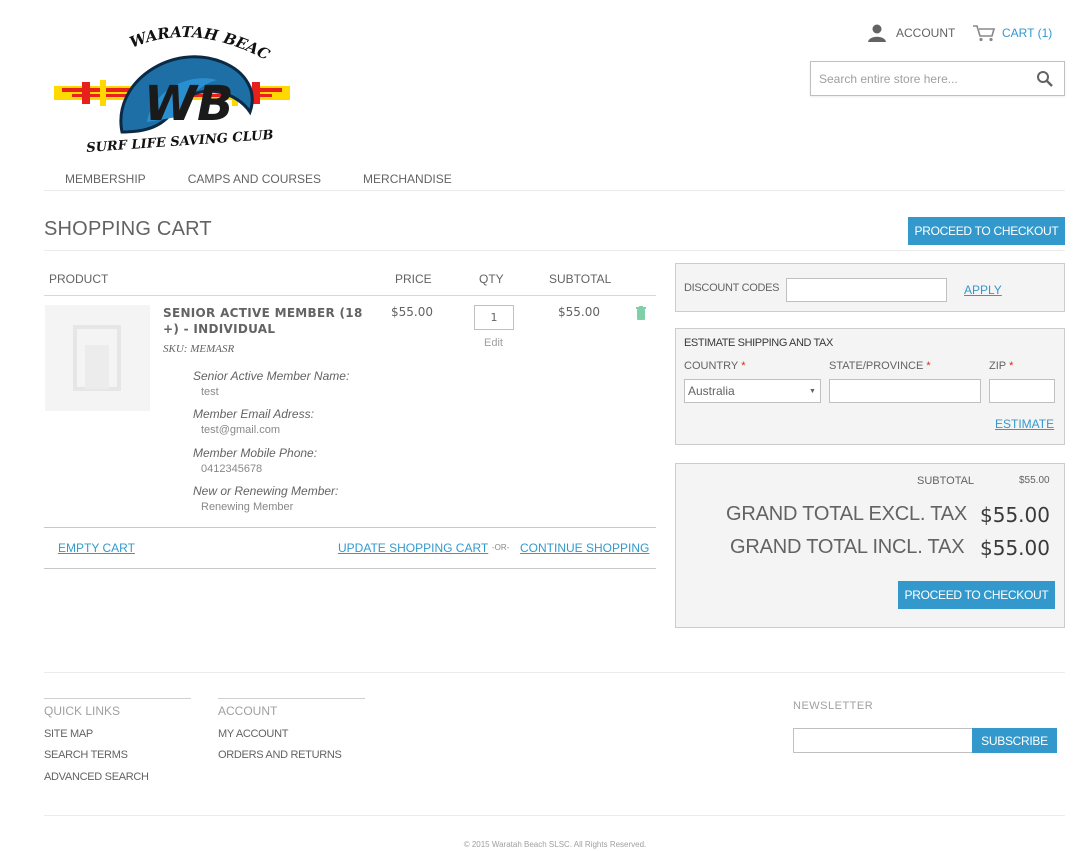 The height and width of the screenshot is (851, 1090). What do you see at coordinates (413, 548) in the screenshot?
I see `update-cart-link: UPDATE SHOPPING CART` at bounding box center [413, 548].